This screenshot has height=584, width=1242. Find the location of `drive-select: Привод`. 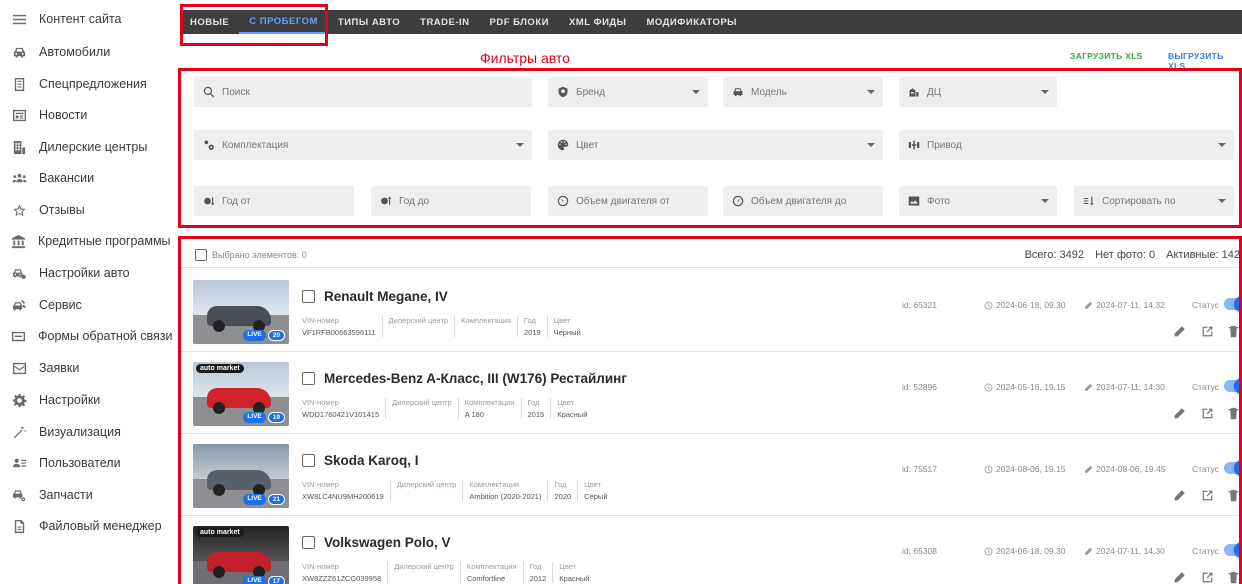

drive-select: Привод is located at coordinates (1066, 145).